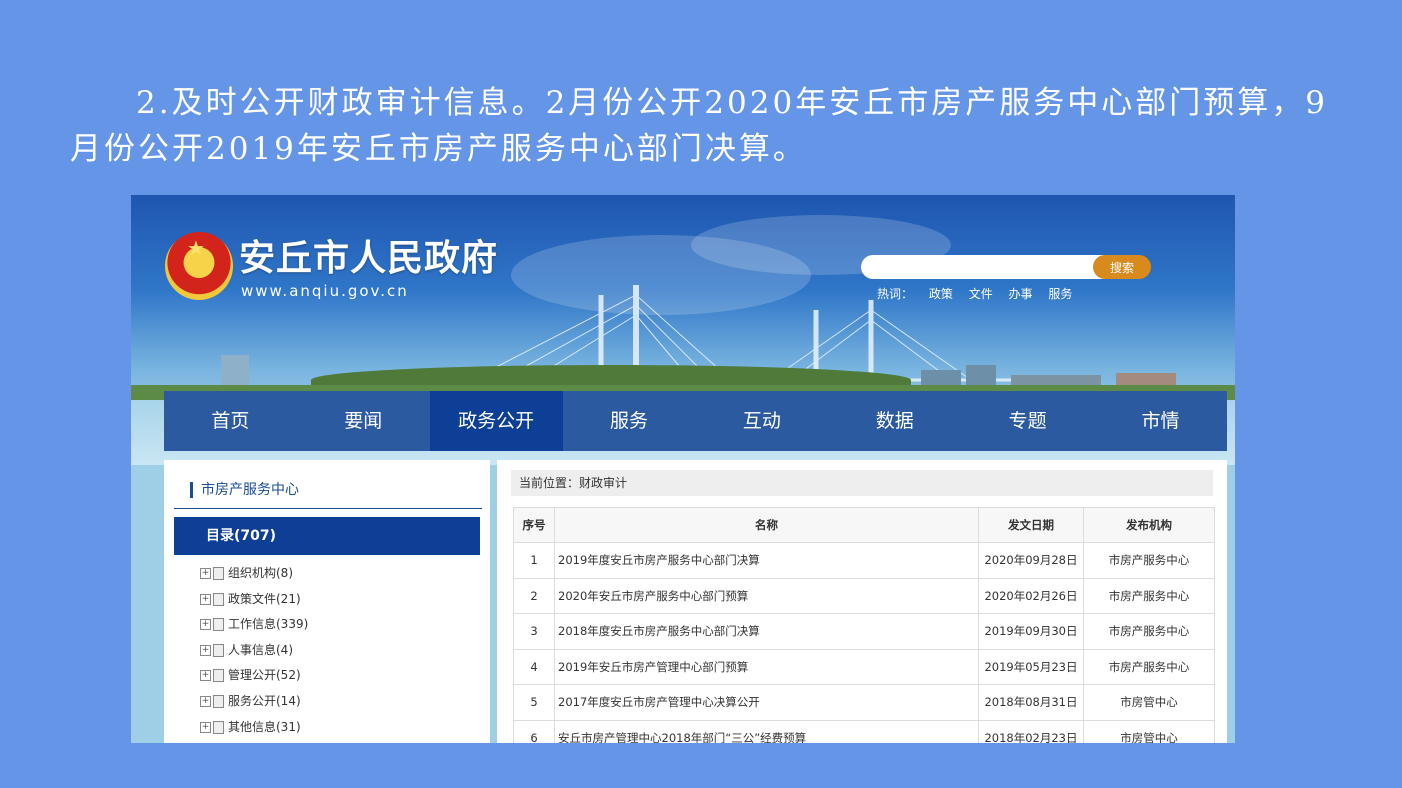 The width and height of the screenshot is (1402, 788). I want to click on row-title-link: 2019年度安丘市房产服务中心部门决算, so click(766, 560).